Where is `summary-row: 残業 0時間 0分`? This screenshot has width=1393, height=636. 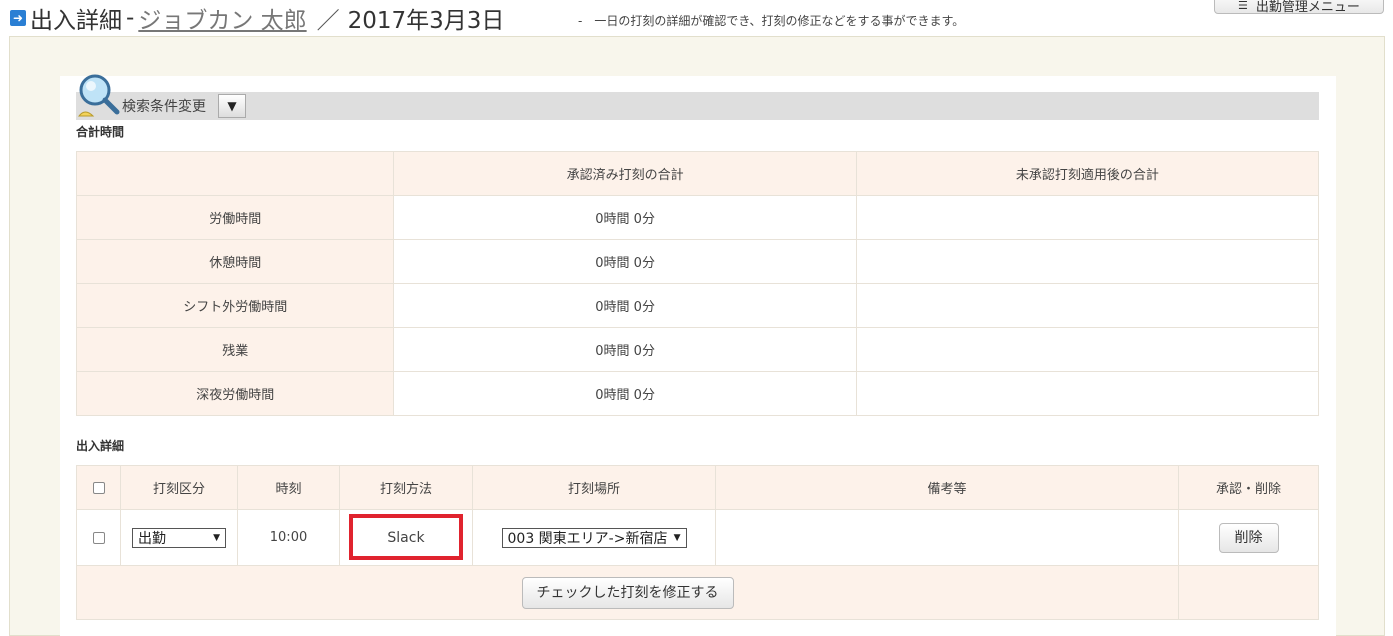
summary-row: 残業 0時間 0分 is located at coordinates (697, 349).